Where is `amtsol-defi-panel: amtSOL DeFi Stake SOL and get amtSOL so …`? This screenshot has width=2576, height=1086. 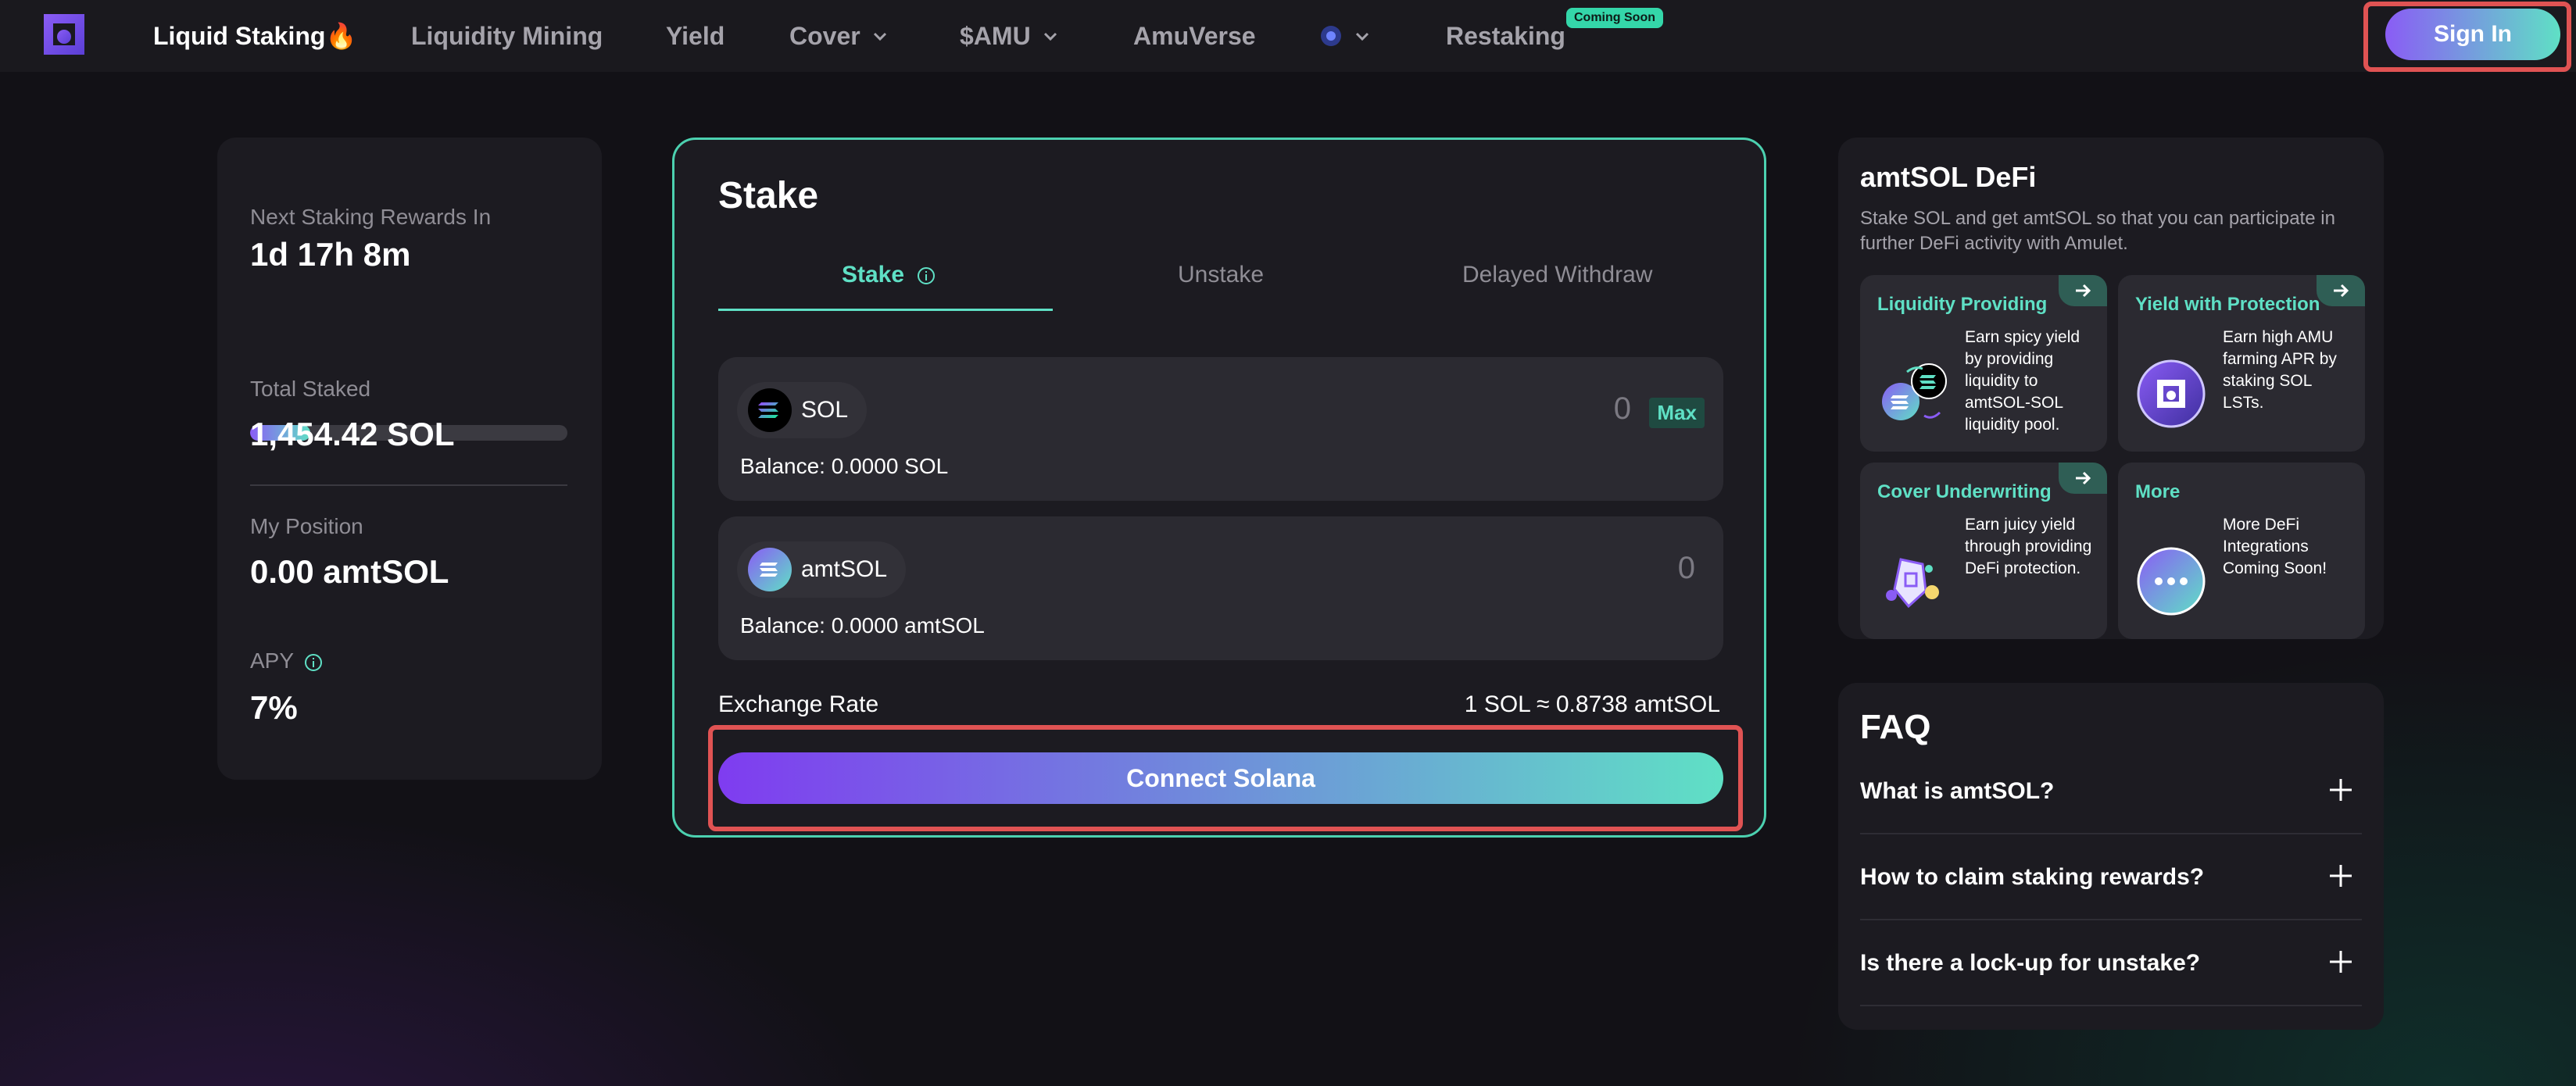
amtsol-defi-panel: amtSOL DeFi Stake SOL and get amtSOL so … is located at coordinates (2111, 388).